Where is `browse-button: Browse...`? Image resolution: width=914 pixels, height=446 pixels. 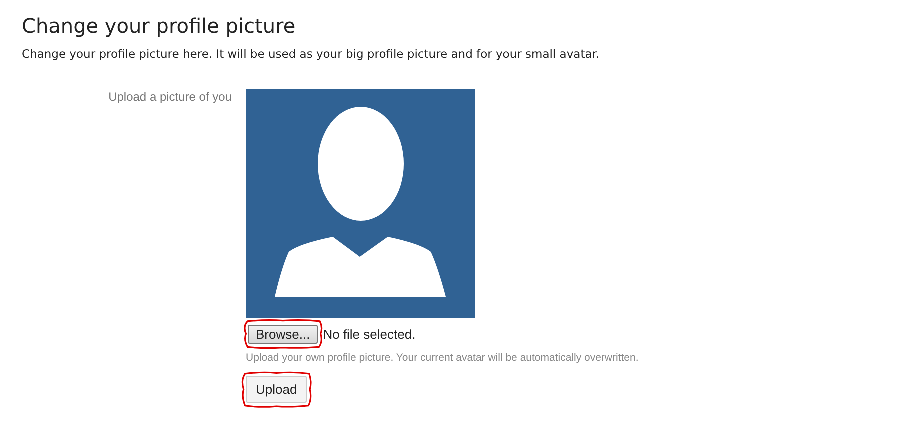
browse-button: Browse... is located at coordinates (283, 334).